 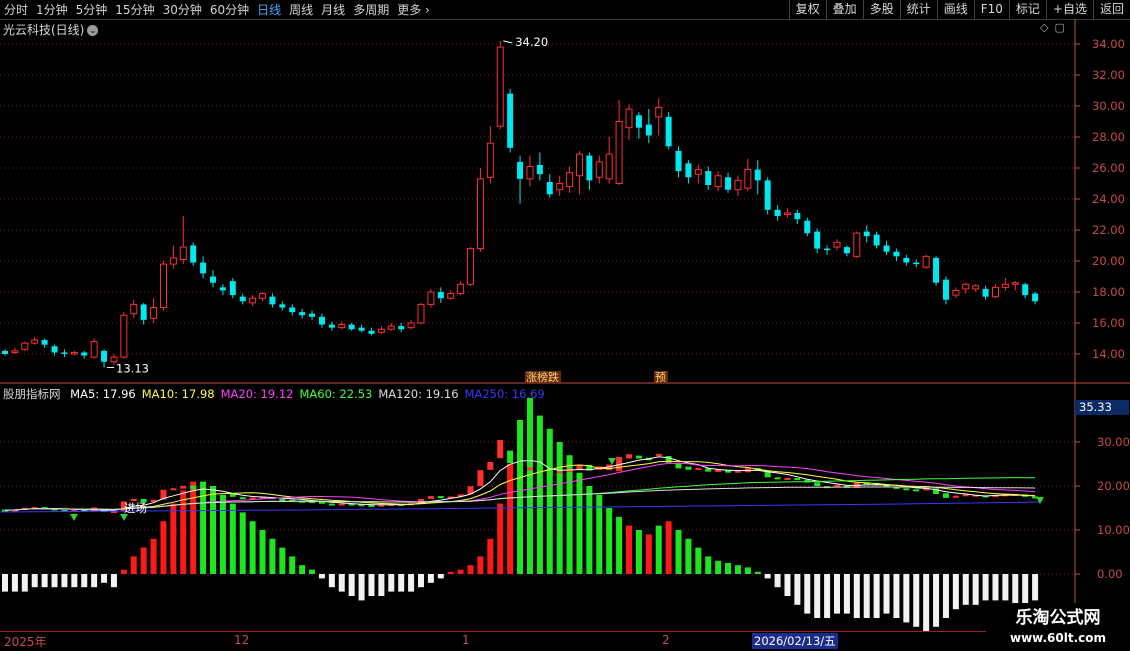 I want to click on date-label-dec: 12, so click(x=242, y=640).